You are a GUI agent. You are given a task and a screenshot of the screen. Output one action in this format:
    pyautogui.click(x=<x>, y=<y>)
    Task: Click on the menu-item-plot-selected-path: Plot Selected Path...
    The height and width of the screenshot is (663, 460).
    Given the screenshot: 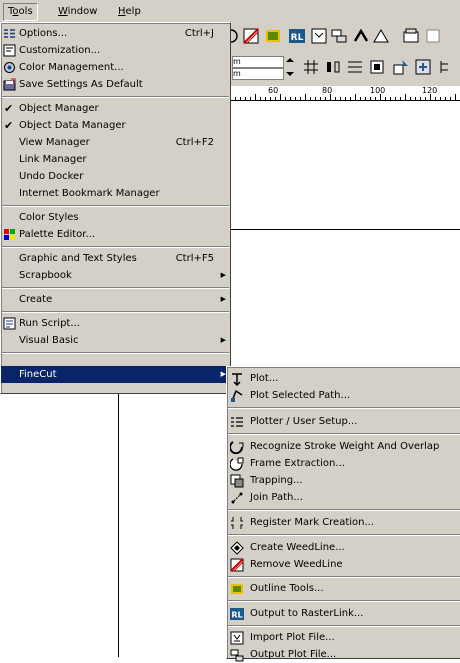 What is the action you would take?
    pyautogui.click(x=343, y=395)
    